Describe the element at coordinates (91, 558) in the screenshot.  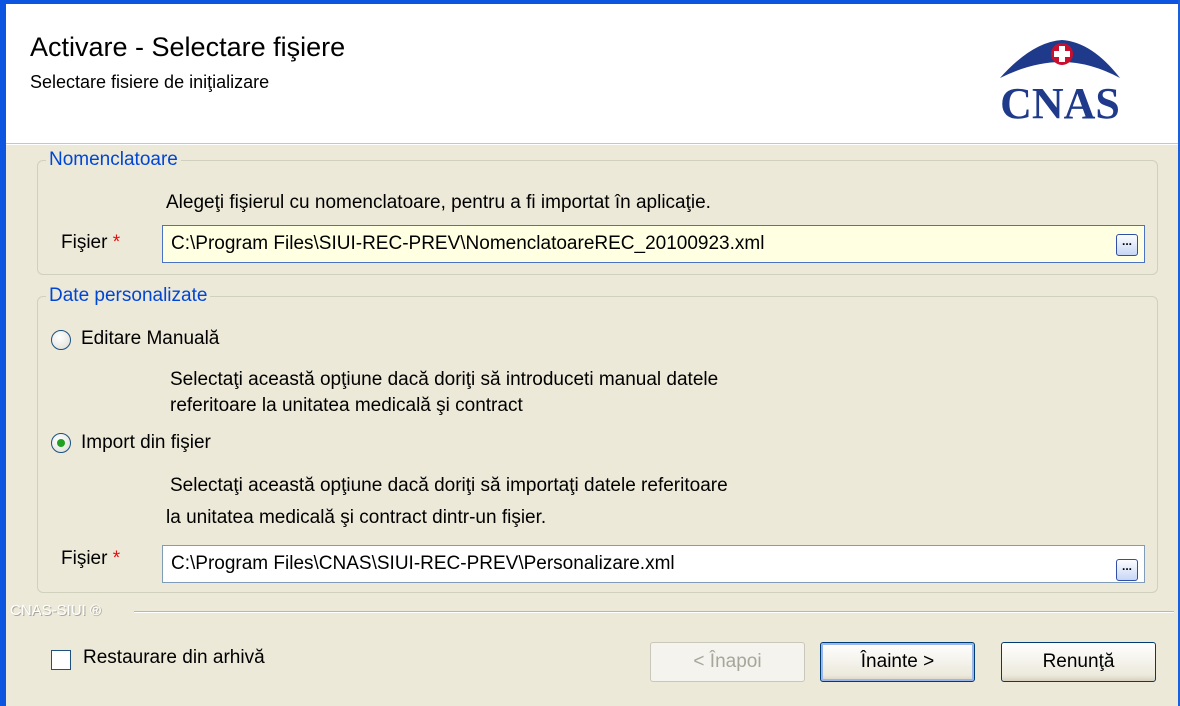
I see `personalized-file-label: Fişier *` at that location.